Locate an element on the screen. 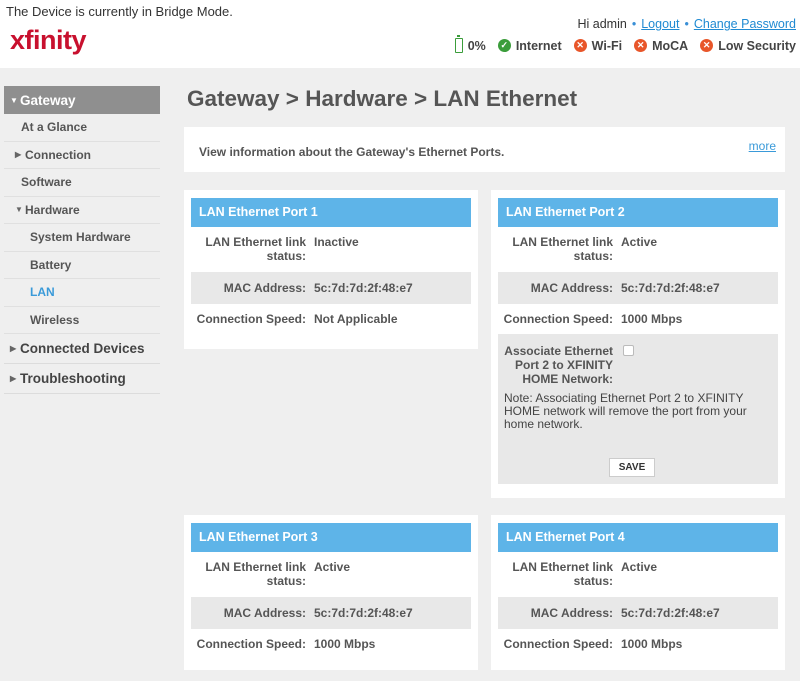 The height and width of the screenshot is (681, 800). page-title: Gateway > Hardware > LAN Ethernet is located at coordinates (382, 98).